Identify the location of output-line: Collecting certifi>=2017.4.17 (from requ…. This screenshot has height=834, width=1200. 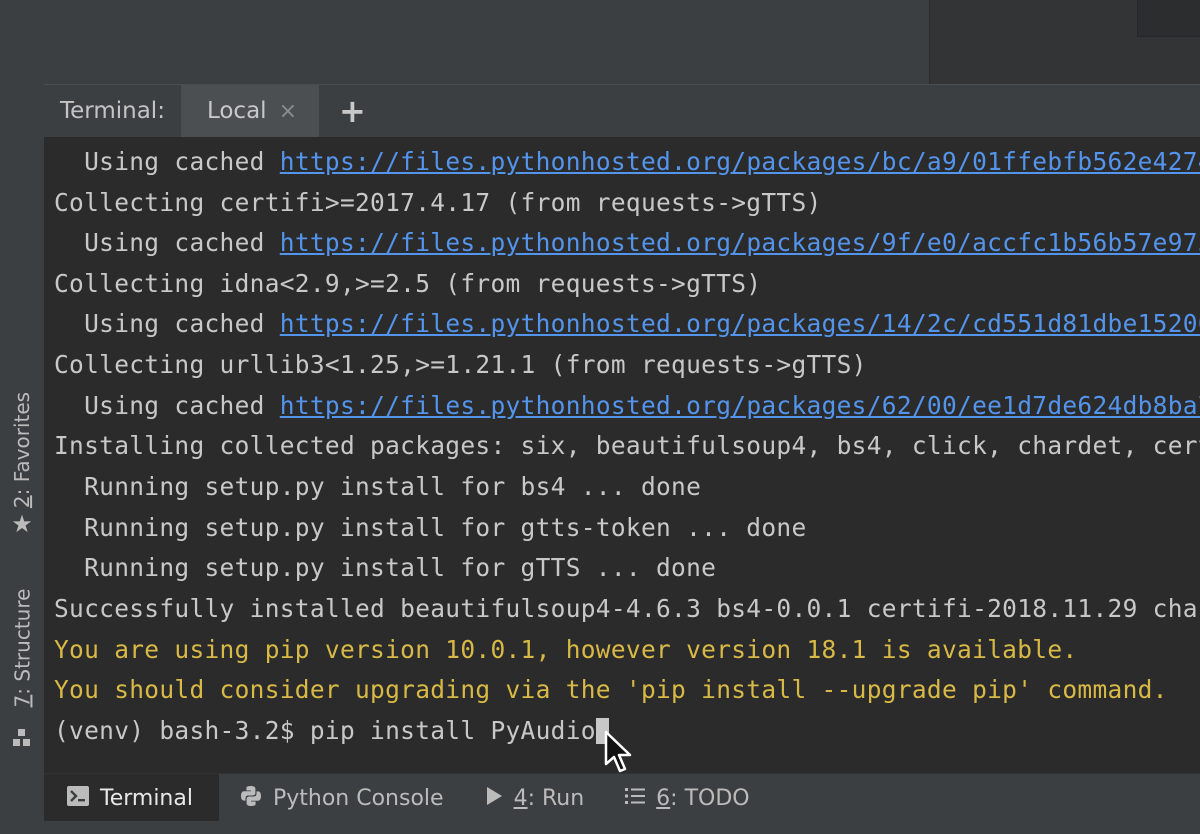
(438, 202).